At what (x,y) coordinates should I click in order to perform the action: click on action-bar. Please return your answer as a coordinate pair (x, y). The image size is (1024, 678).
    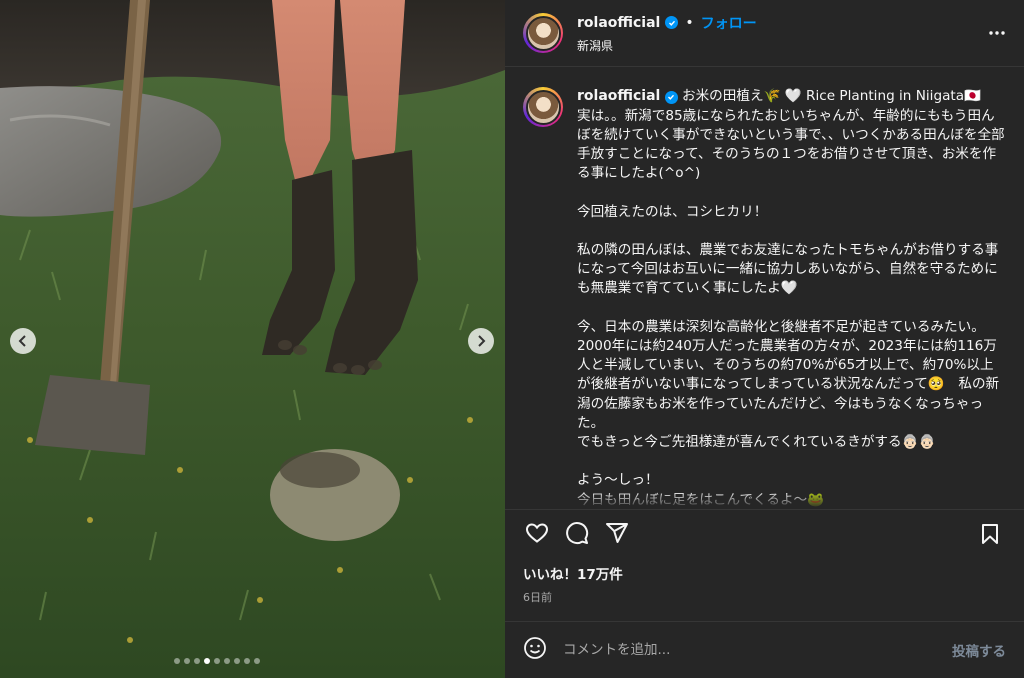
    Looking at the image, I should click on (764, 533).